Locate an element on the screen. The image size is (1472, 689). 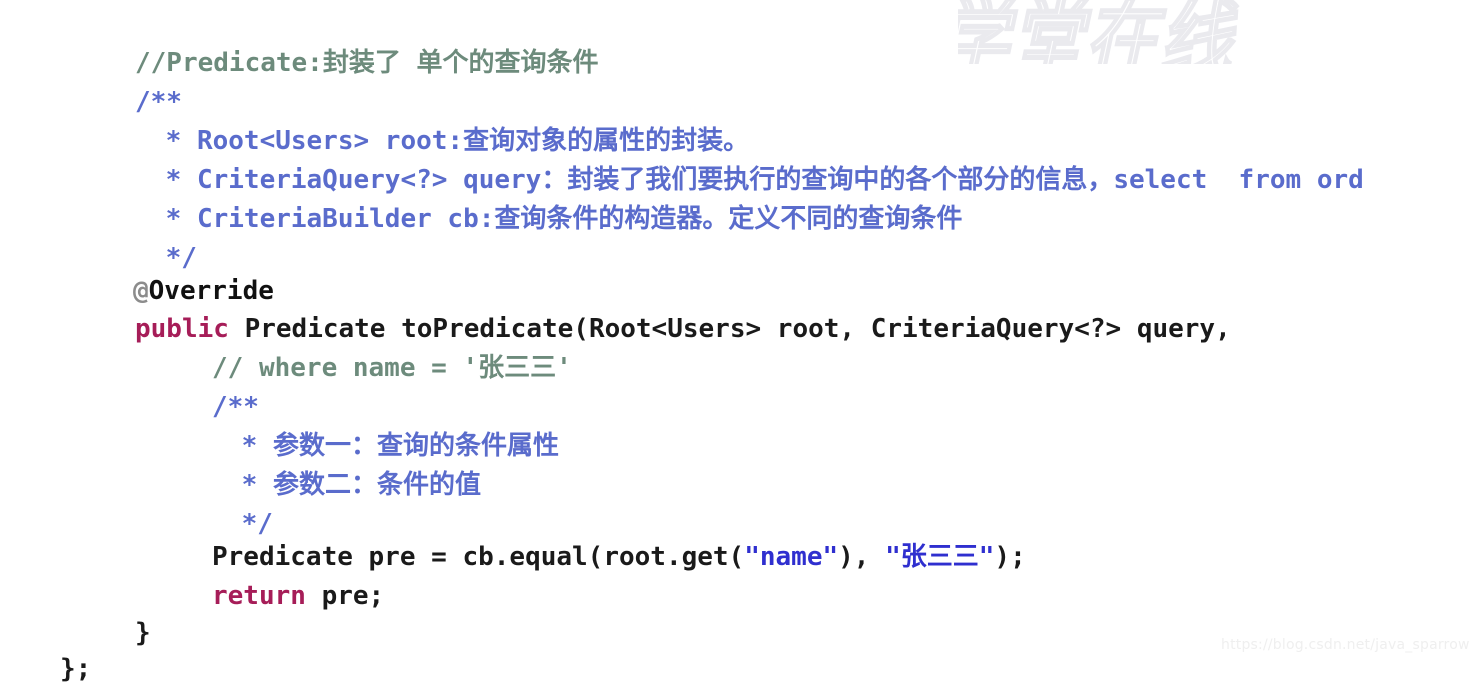
line-javadoc-root: * Root<Users> root:查询对象的属性的封装。 is located at coordinates (449, 141).